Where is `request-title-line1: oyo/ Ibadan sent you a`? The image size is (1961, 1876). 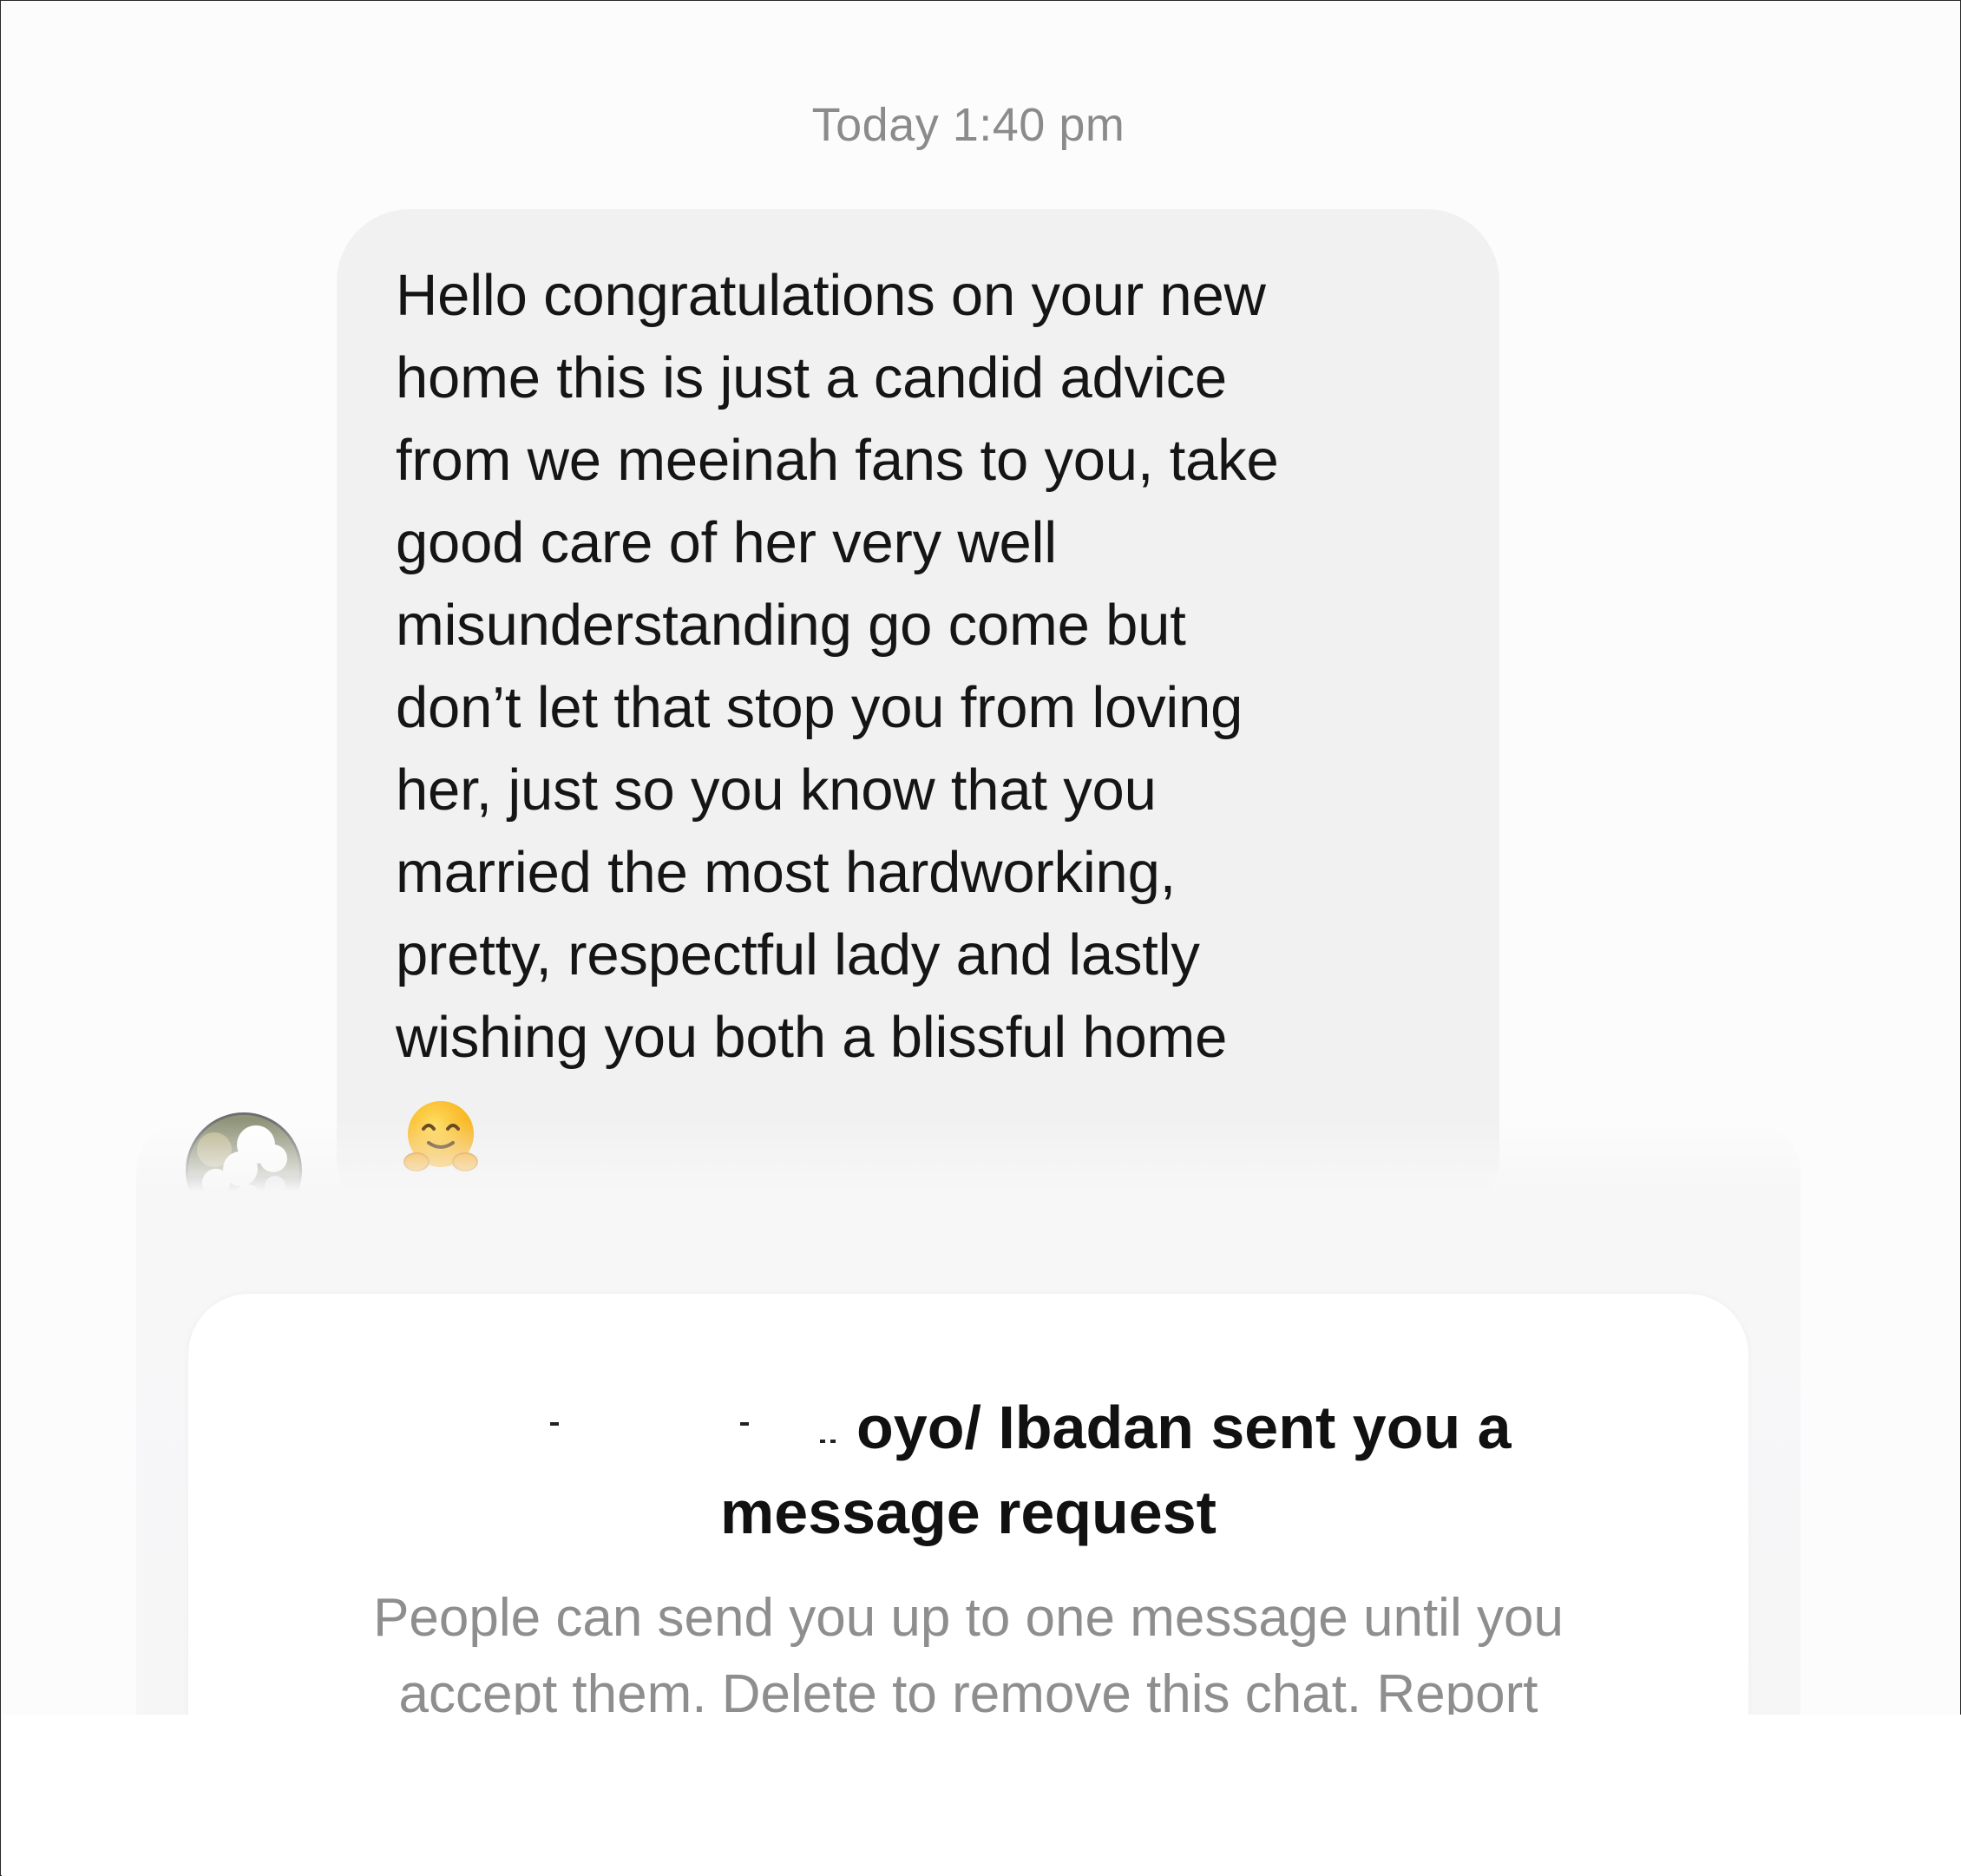 request-title-line1: oyo/ Ibadan sent you a is located at coordinates (1184, 1428).